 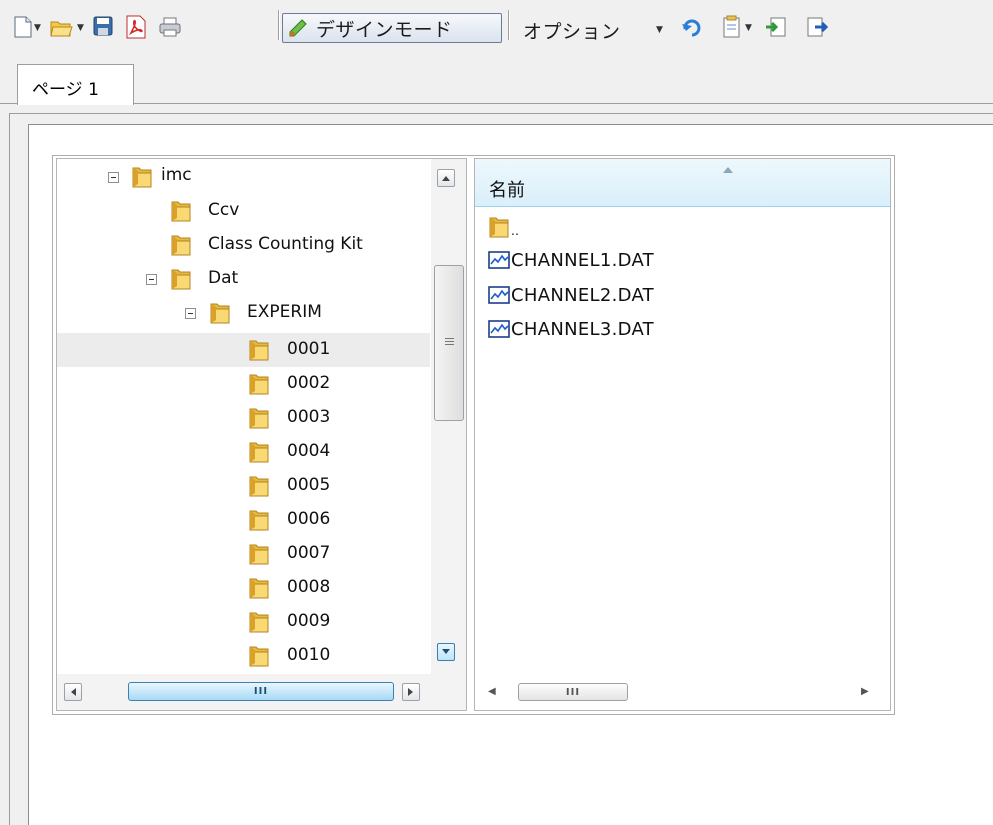 What do you see at coordinates (732, 27) in the screenshot?
I see `page-settings-button` at bounding box center [732, 27].